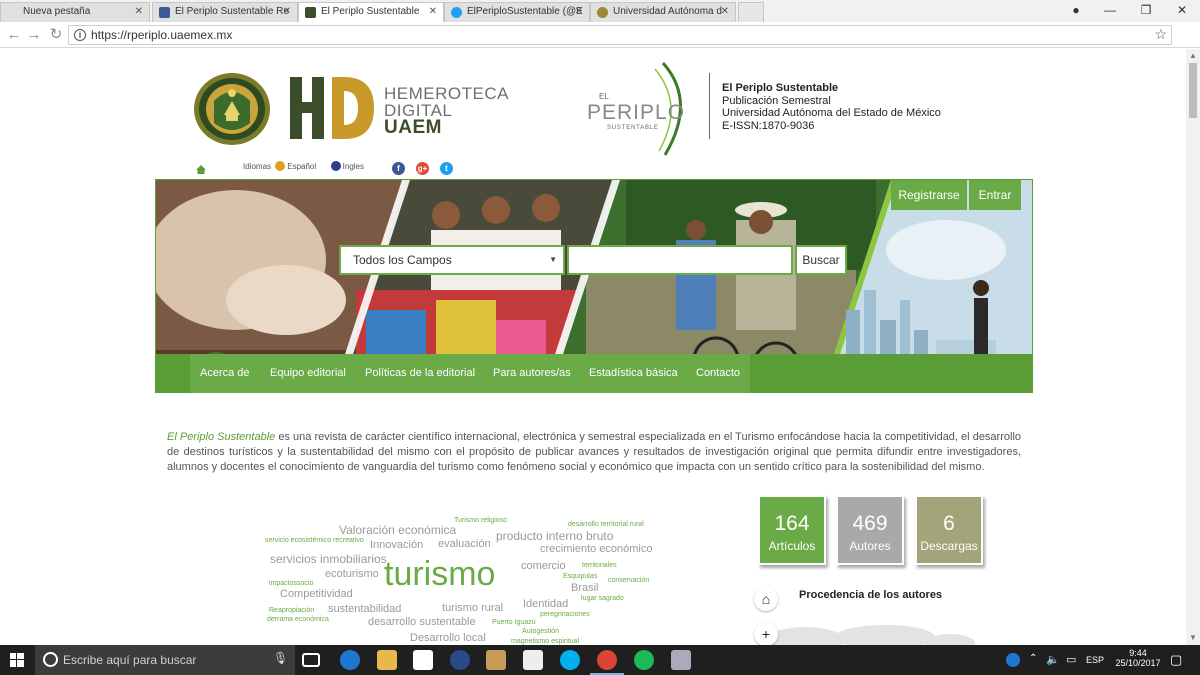 Image resolution: width=1200 pixels, height=675 pixels. What do you see at coordinates (480, 520) in the screenshot?
I see `cloud-word: Turismo religioso` at bounding box center [480, 520].